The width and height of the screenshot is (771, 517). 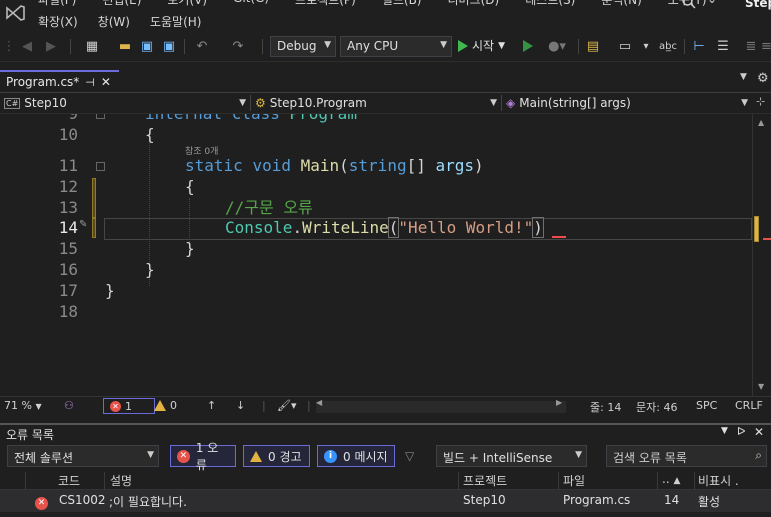 I want to click on vertical-scrollbar: ▲ ▼, so click(x=761, y=255).